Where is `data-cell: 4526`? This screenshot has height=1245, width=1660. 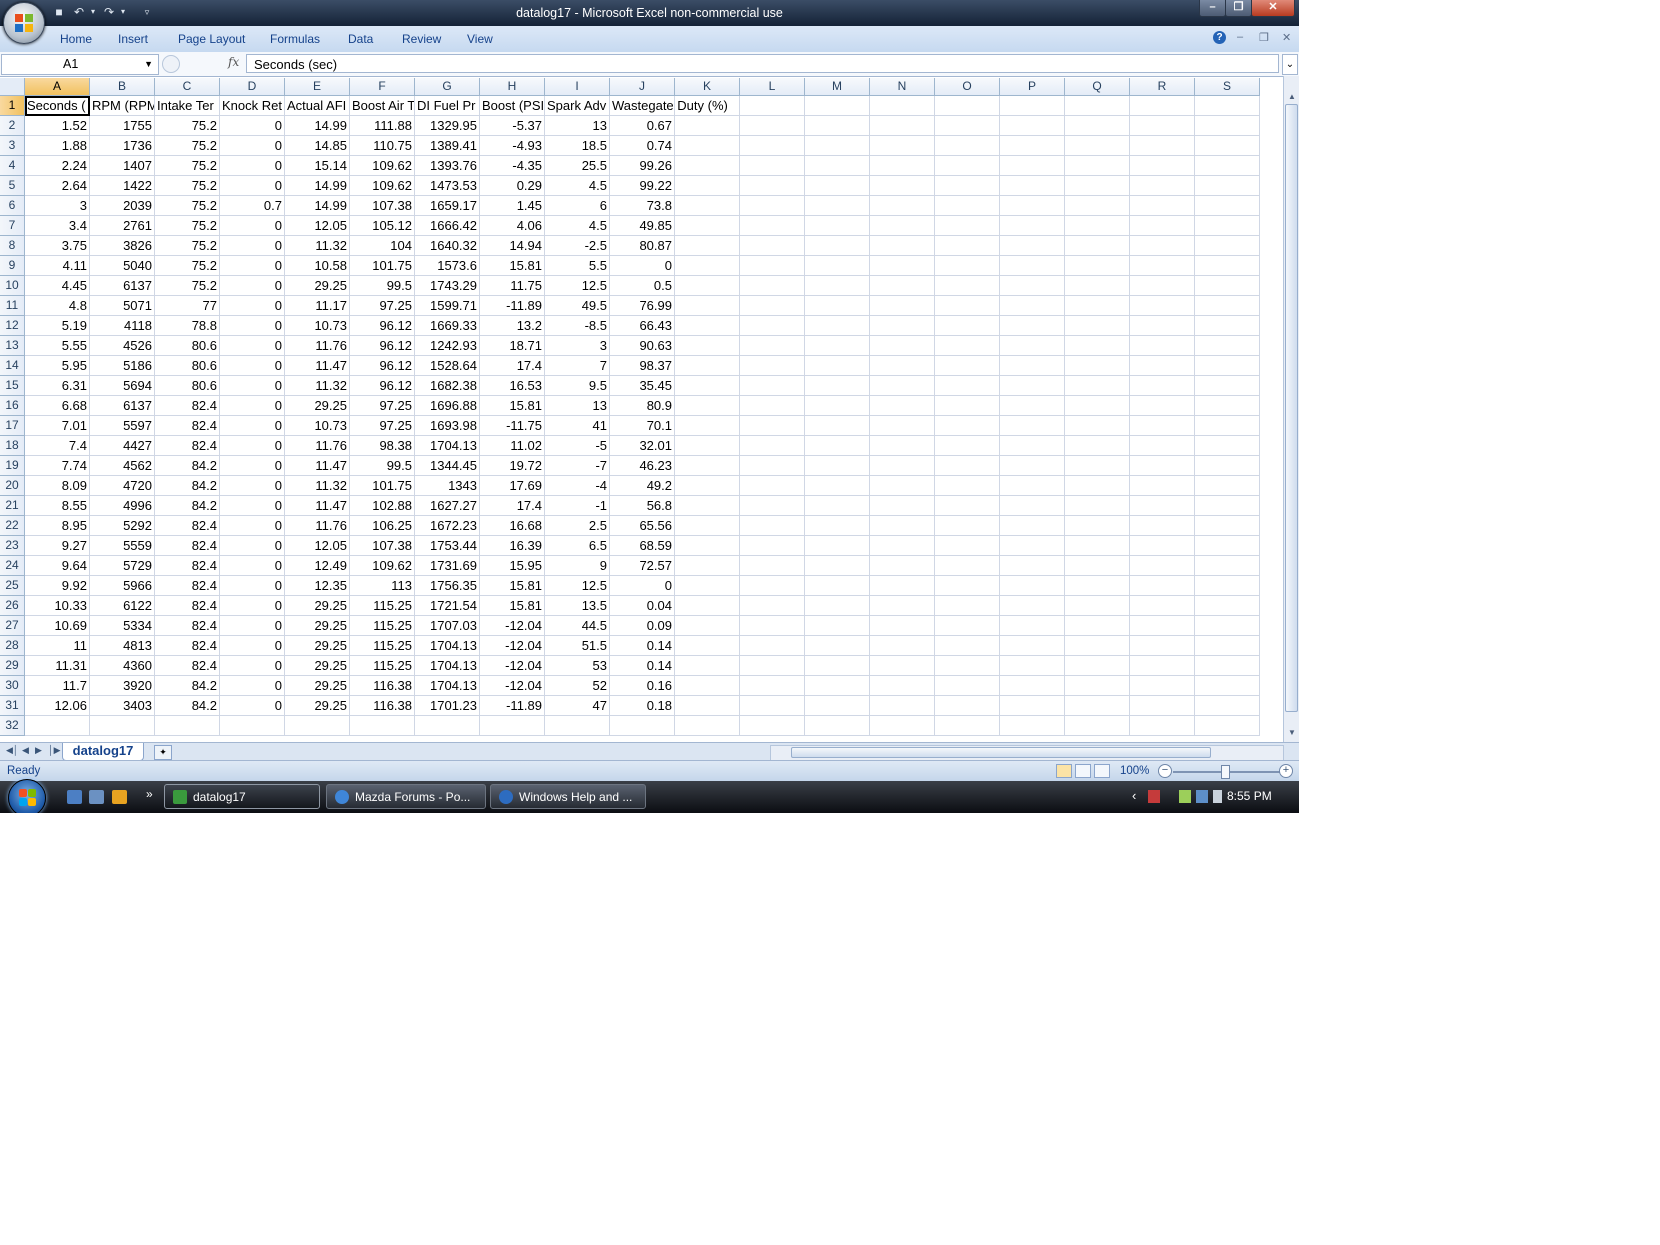
data-cell: 4526 is located at coordinates (122, 346).